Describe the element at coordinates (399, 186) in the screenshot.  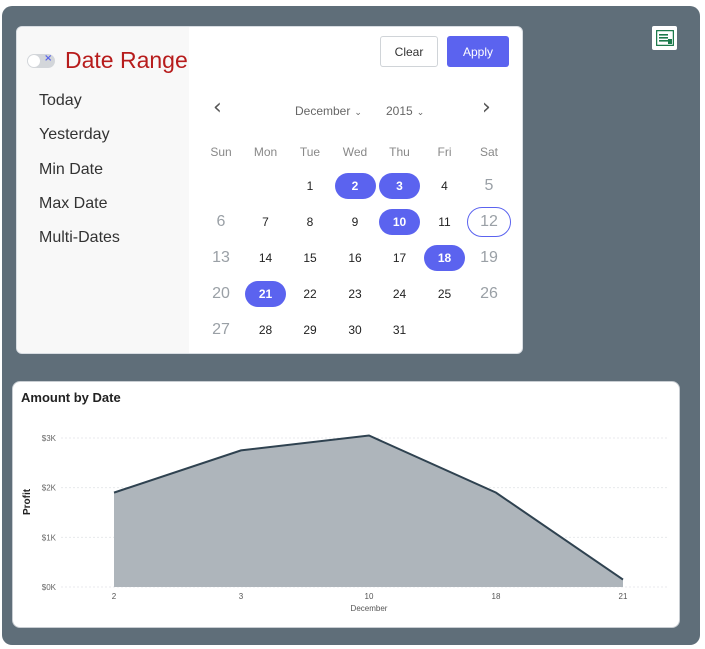
I see `calendar-day-3: 3` at that location.